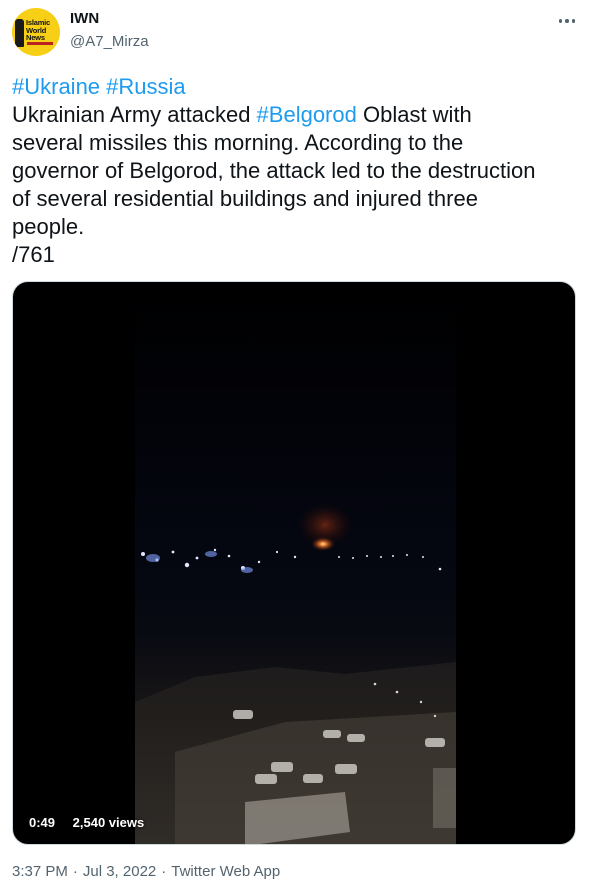  Describe the element at coordinates (56, 86) in the screenshot. I see `hashtag-ukraine: #Ukraine` at that location.